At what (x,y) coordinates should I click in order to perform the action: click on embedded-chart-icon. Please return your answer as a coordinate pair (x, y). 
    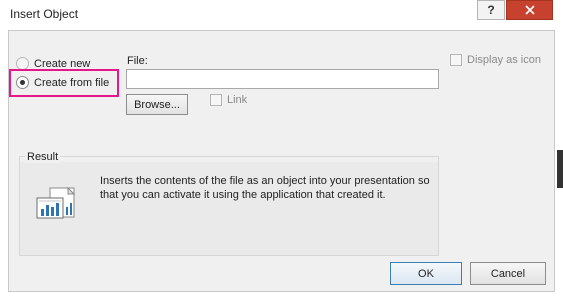
    Looking at the image, I should click on (57, 205).